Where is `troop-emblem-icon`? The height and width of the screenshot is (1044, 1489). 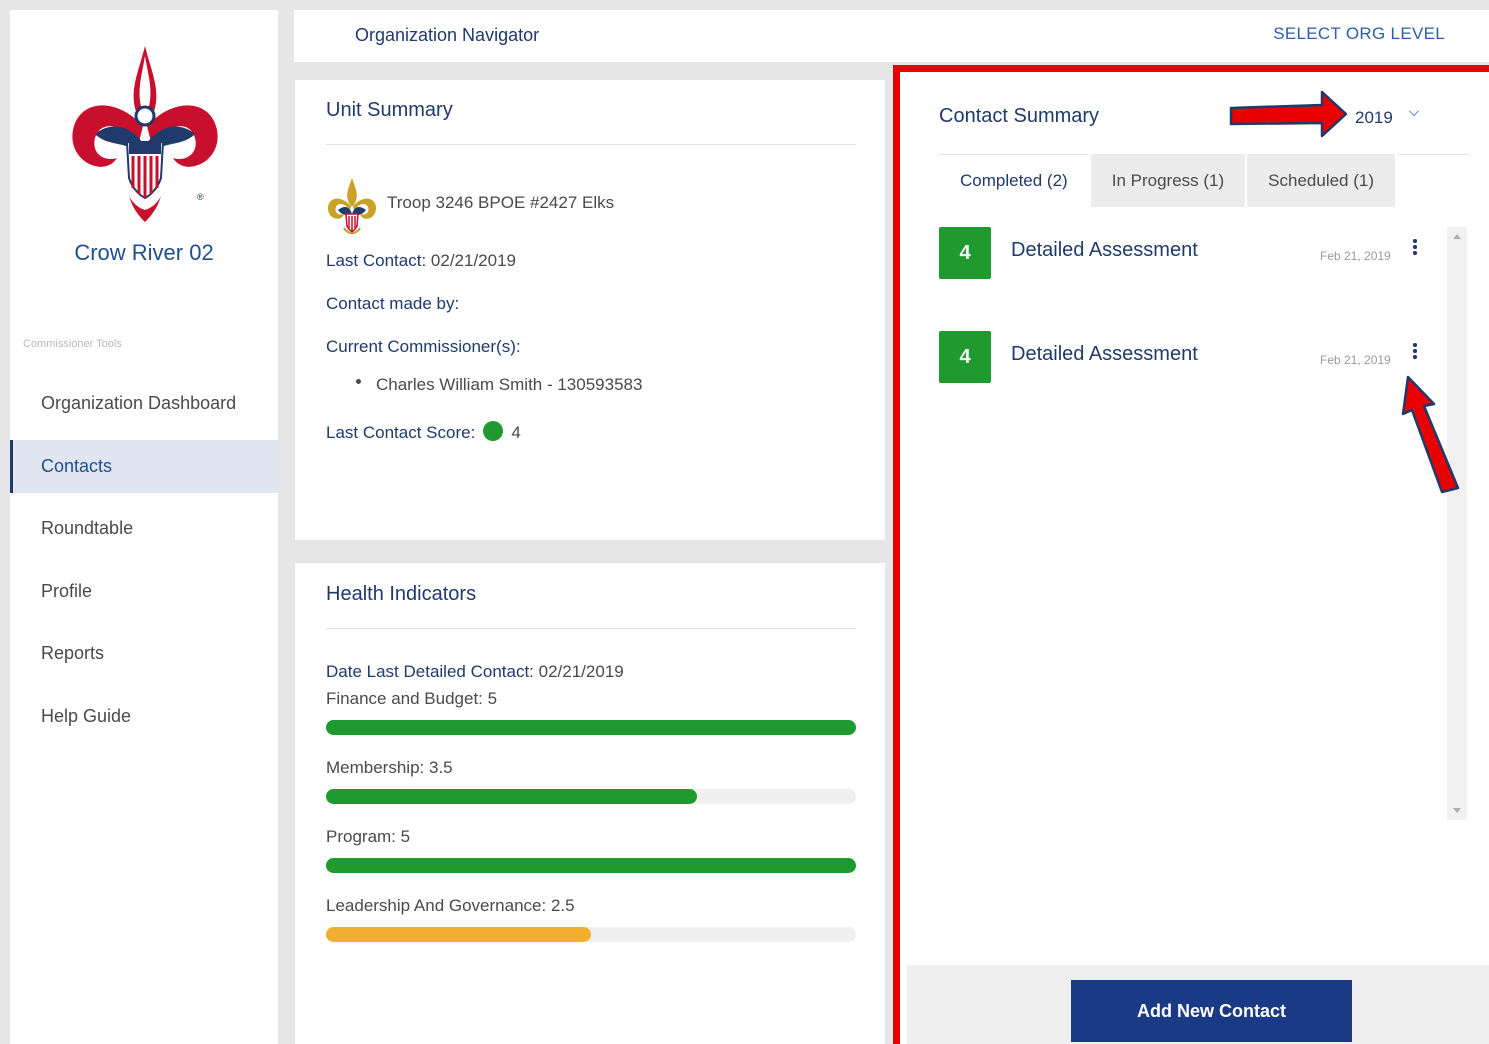 troop-emblem-icon is located at coordinates (352, 206).